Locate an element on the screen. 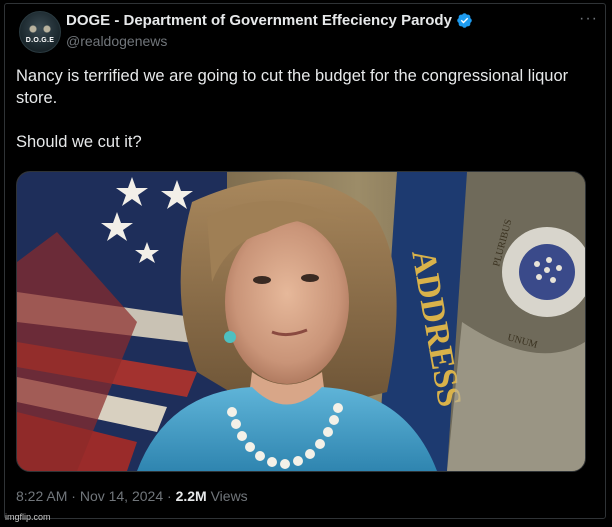 This screenshot has height=527, width=612. author-handle: @realdogenews is located at coordinates (116, 41).